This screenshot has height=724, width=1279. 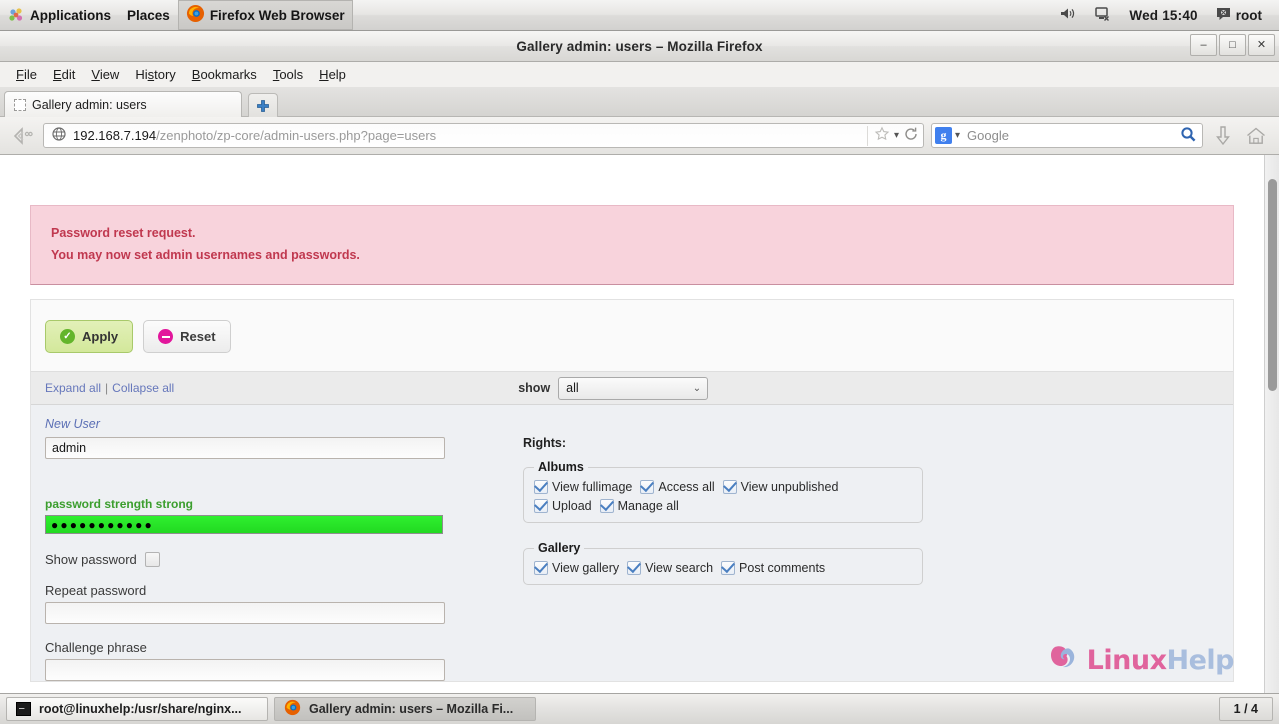 What do you see at coordinates (1248, 15) in the screenshot?
I see `user-label: root` at bounding box center [1248, 15].